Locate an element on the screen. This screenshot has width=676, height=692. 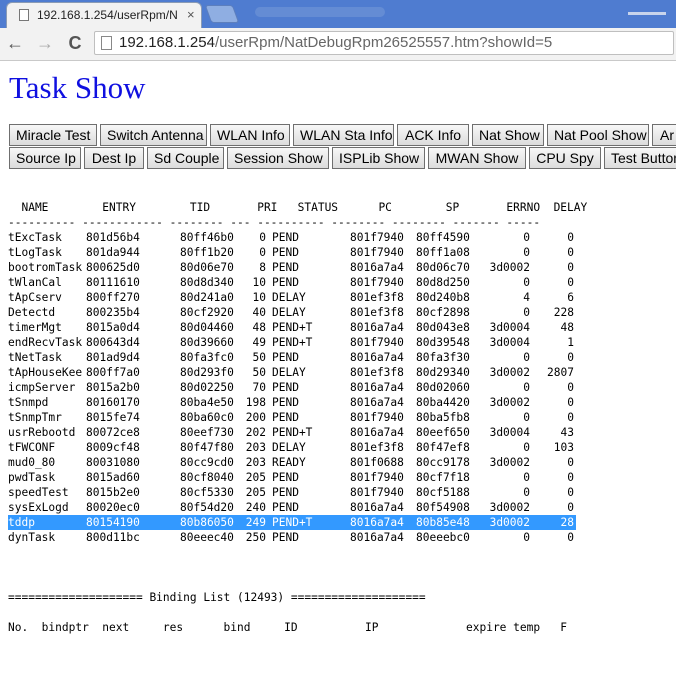
task-delay-cell: 1 is located at coordinates (570, 342).